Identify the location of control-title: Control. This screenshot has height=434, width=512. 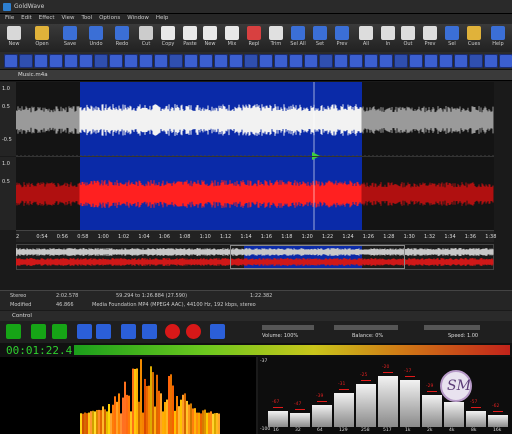
(22, 316).